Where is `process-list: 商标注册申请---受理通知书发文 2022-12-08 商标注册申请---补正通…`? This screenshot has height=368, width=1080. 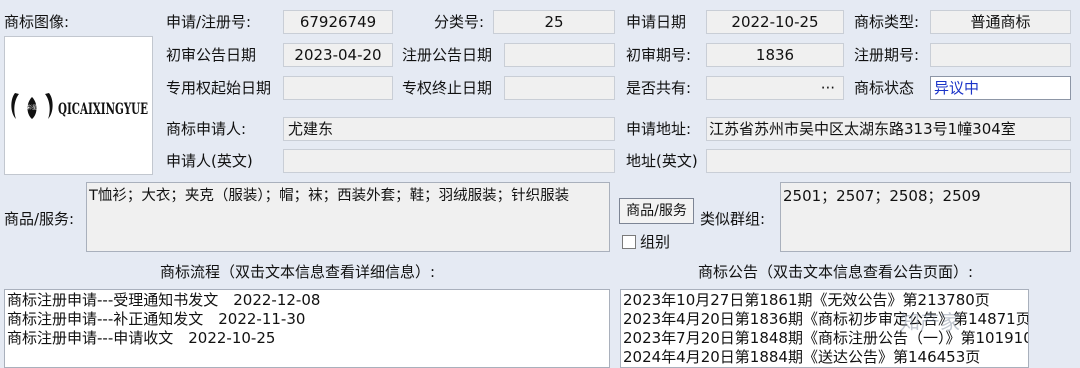 process-list: 商标注册申请---受理通知书发文 2022-12-08 商标注册申请---补正通… is located at coordinates (307, 328).